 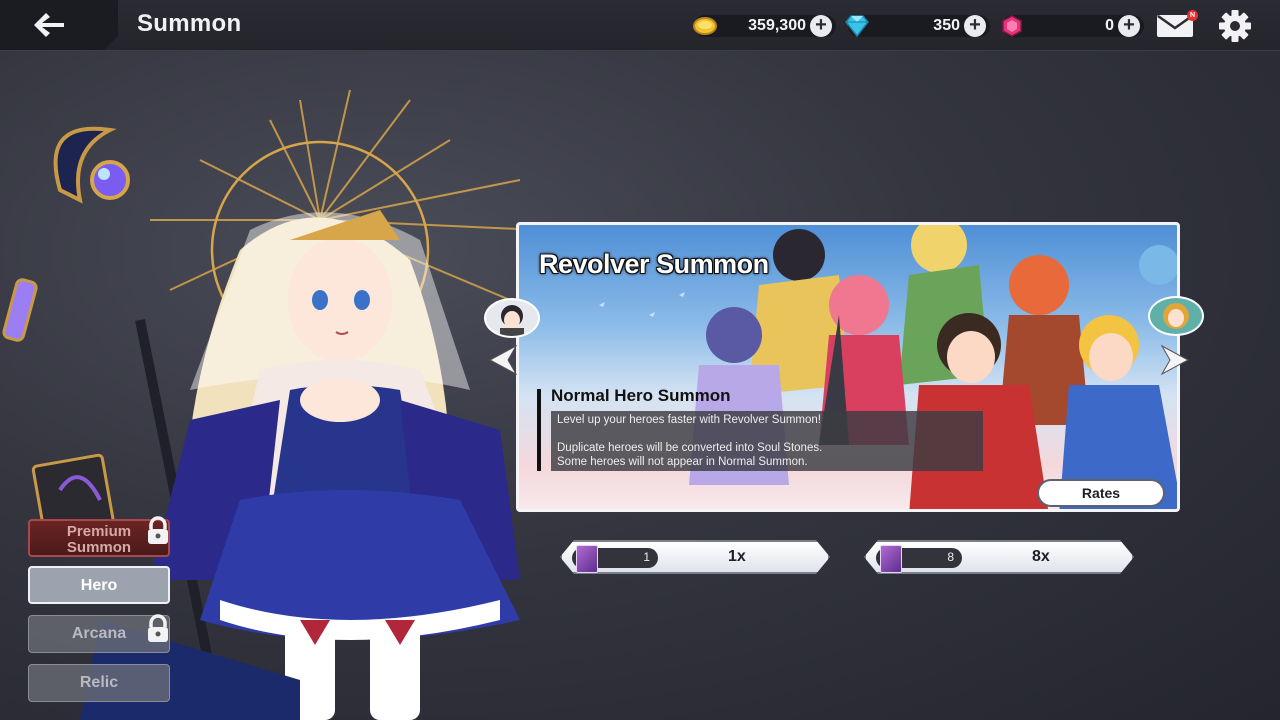 What do you see at coordinates (641, 395) in the screenshot?
I see `banner-subtitle: Normal Hero Summon` at bounding box center [641, 395].